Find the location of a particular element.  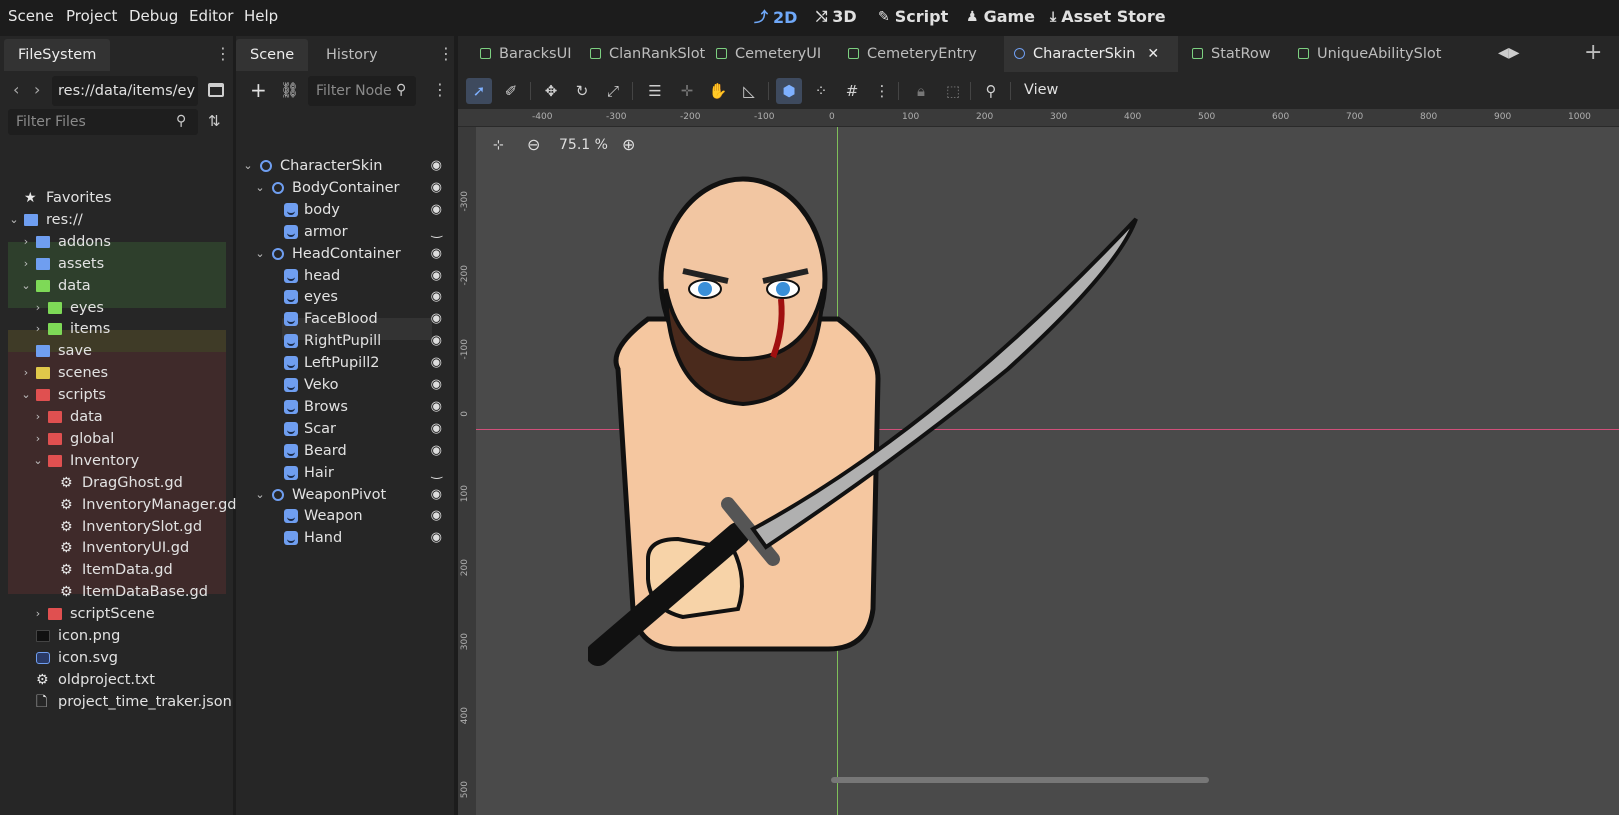

file-tree-item: ⚙ DragGhost.gd is located at coordinates (116, 483).